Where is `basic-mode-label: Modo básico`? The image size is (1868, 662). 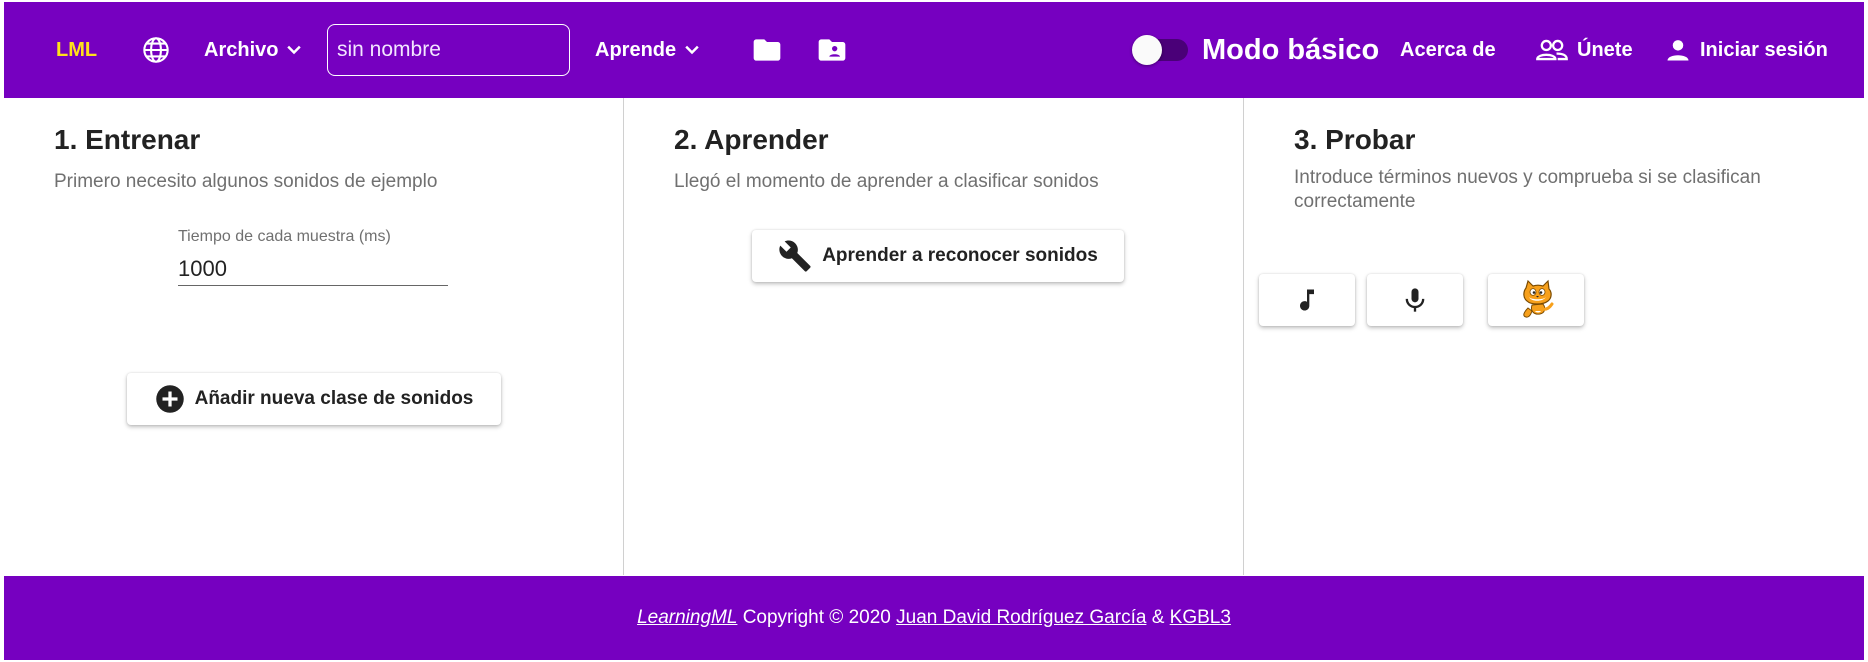 basic-mode-label: Modo básico is located at coordinates (1291, 49).